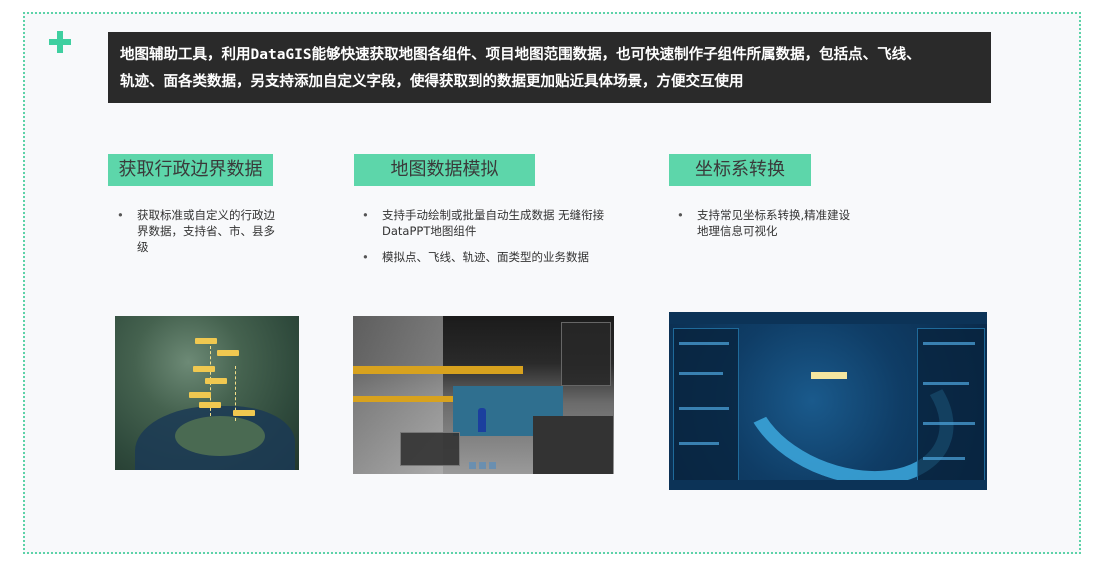  Describe the element at coordinates (485, 223) in the screenshot. I see `bullet-item: 支持手动绘制或批量自动生成数据 无缝衔接DataPPT地图组件` at that location.